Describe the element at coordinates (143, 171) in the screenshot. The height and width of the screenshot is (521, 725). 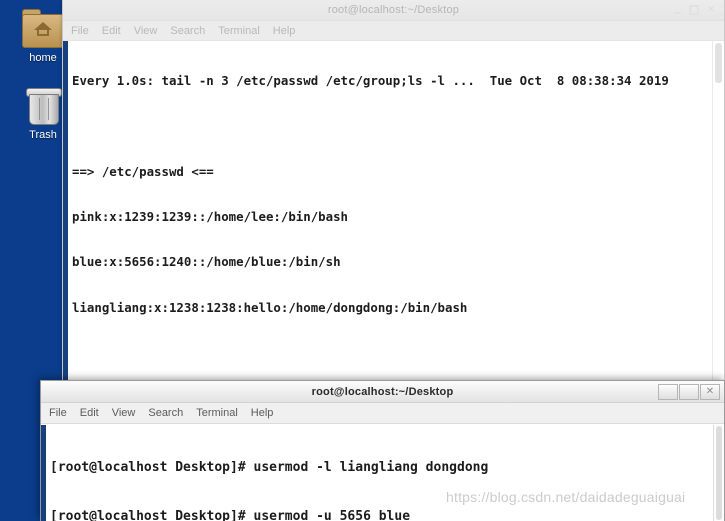
I see `terminal-line: ==> /etc/passwd <==` at that location.